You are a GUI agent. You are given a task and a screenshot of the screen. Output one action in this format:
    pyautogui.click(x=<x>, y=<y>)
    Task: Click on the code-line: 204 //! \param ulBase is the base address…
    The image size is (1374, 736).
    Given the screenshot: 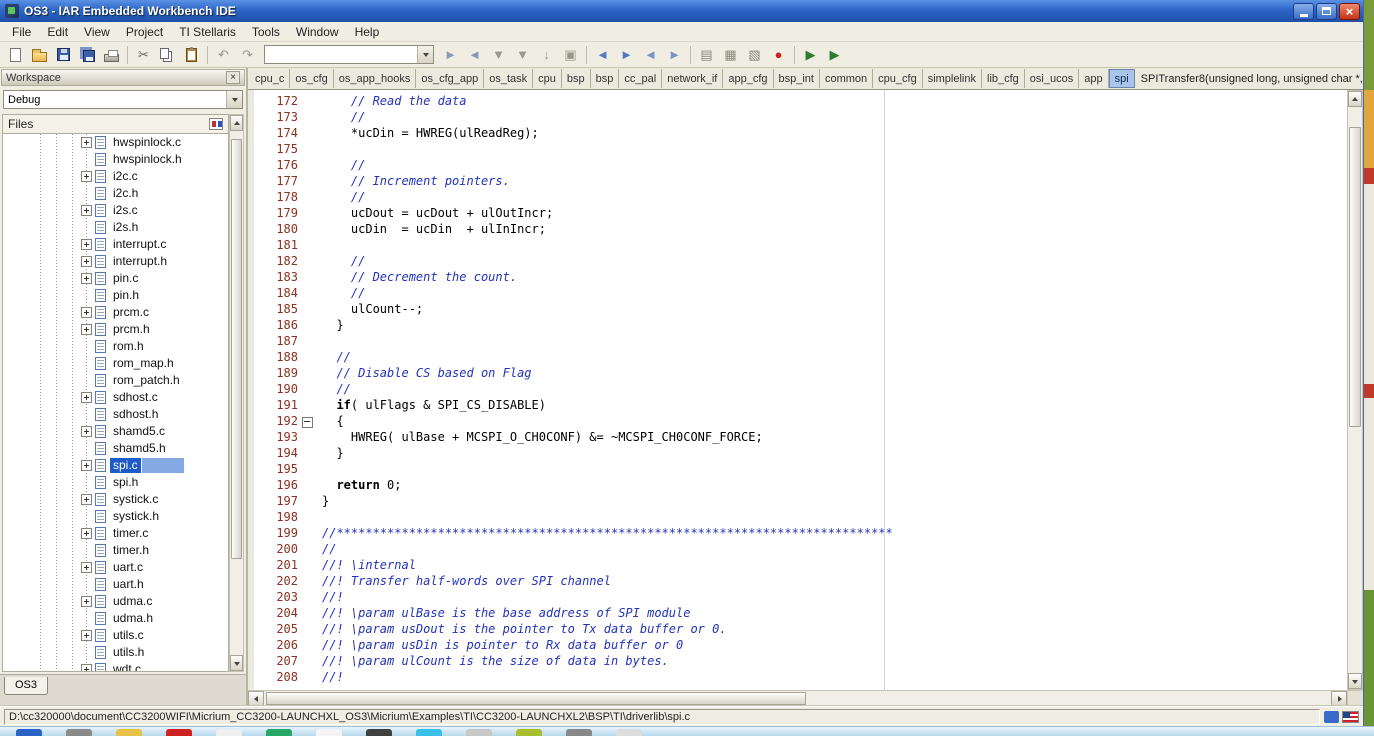 What is the action you would take?
    pyautogui.click(x=800, y=614)
    